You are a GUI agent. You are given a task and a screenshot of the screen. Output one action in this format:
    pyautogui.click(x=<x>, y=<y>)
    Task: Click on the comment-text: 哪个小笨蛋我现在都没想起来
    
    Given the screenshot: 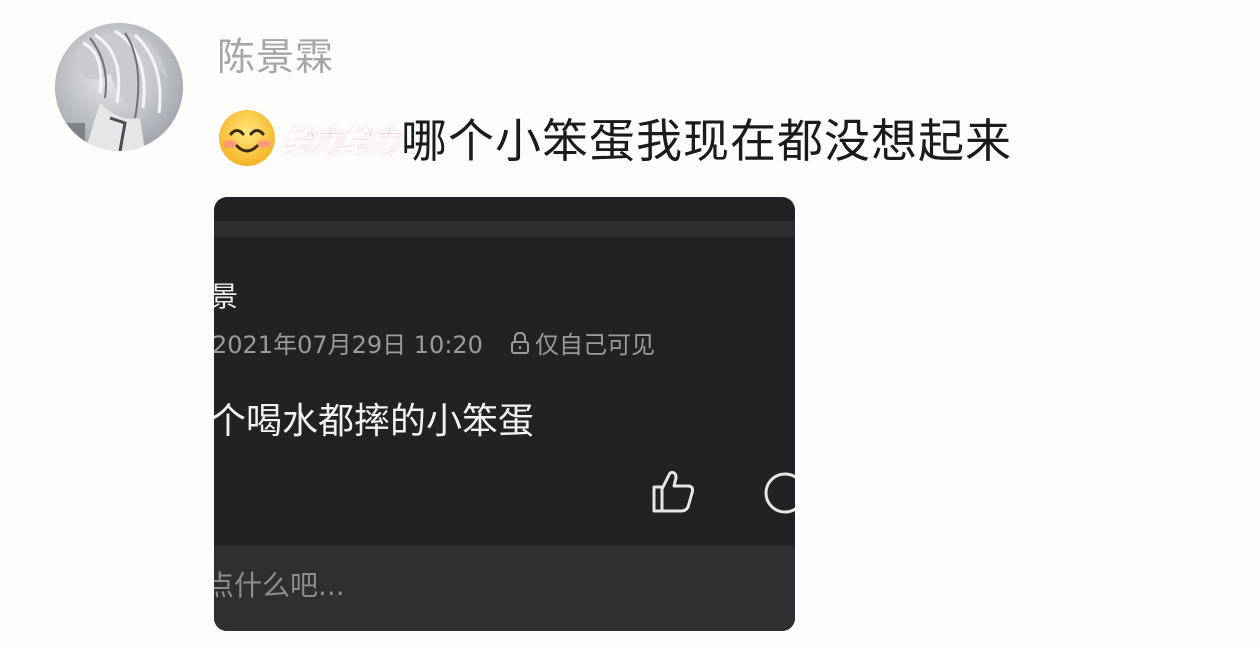 What is the action you would take?
    pyautogui.click(x=706, y=141)
    